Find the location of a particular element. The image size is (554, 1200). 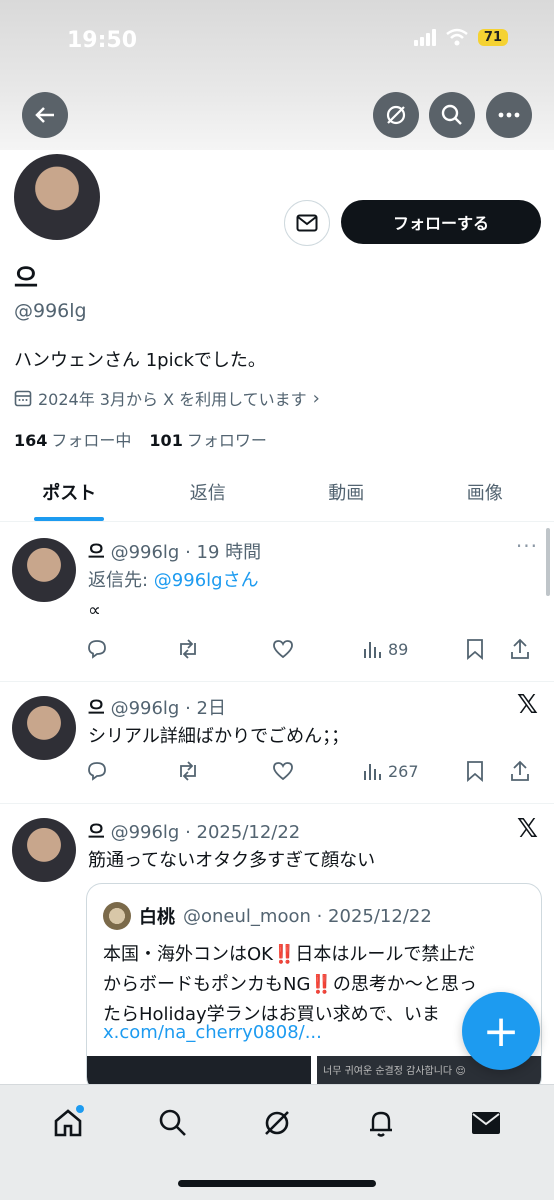

status-indicators: 71 is located at coordinates (460, 37).